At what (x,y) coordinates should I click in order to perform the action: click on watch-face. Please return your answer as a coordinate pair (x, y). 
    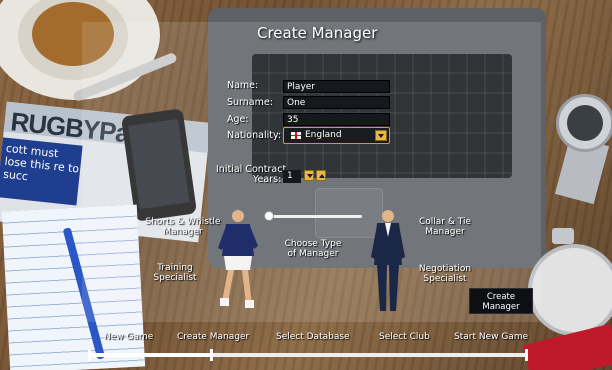
    Looking at the image, I should click on (585, 123).